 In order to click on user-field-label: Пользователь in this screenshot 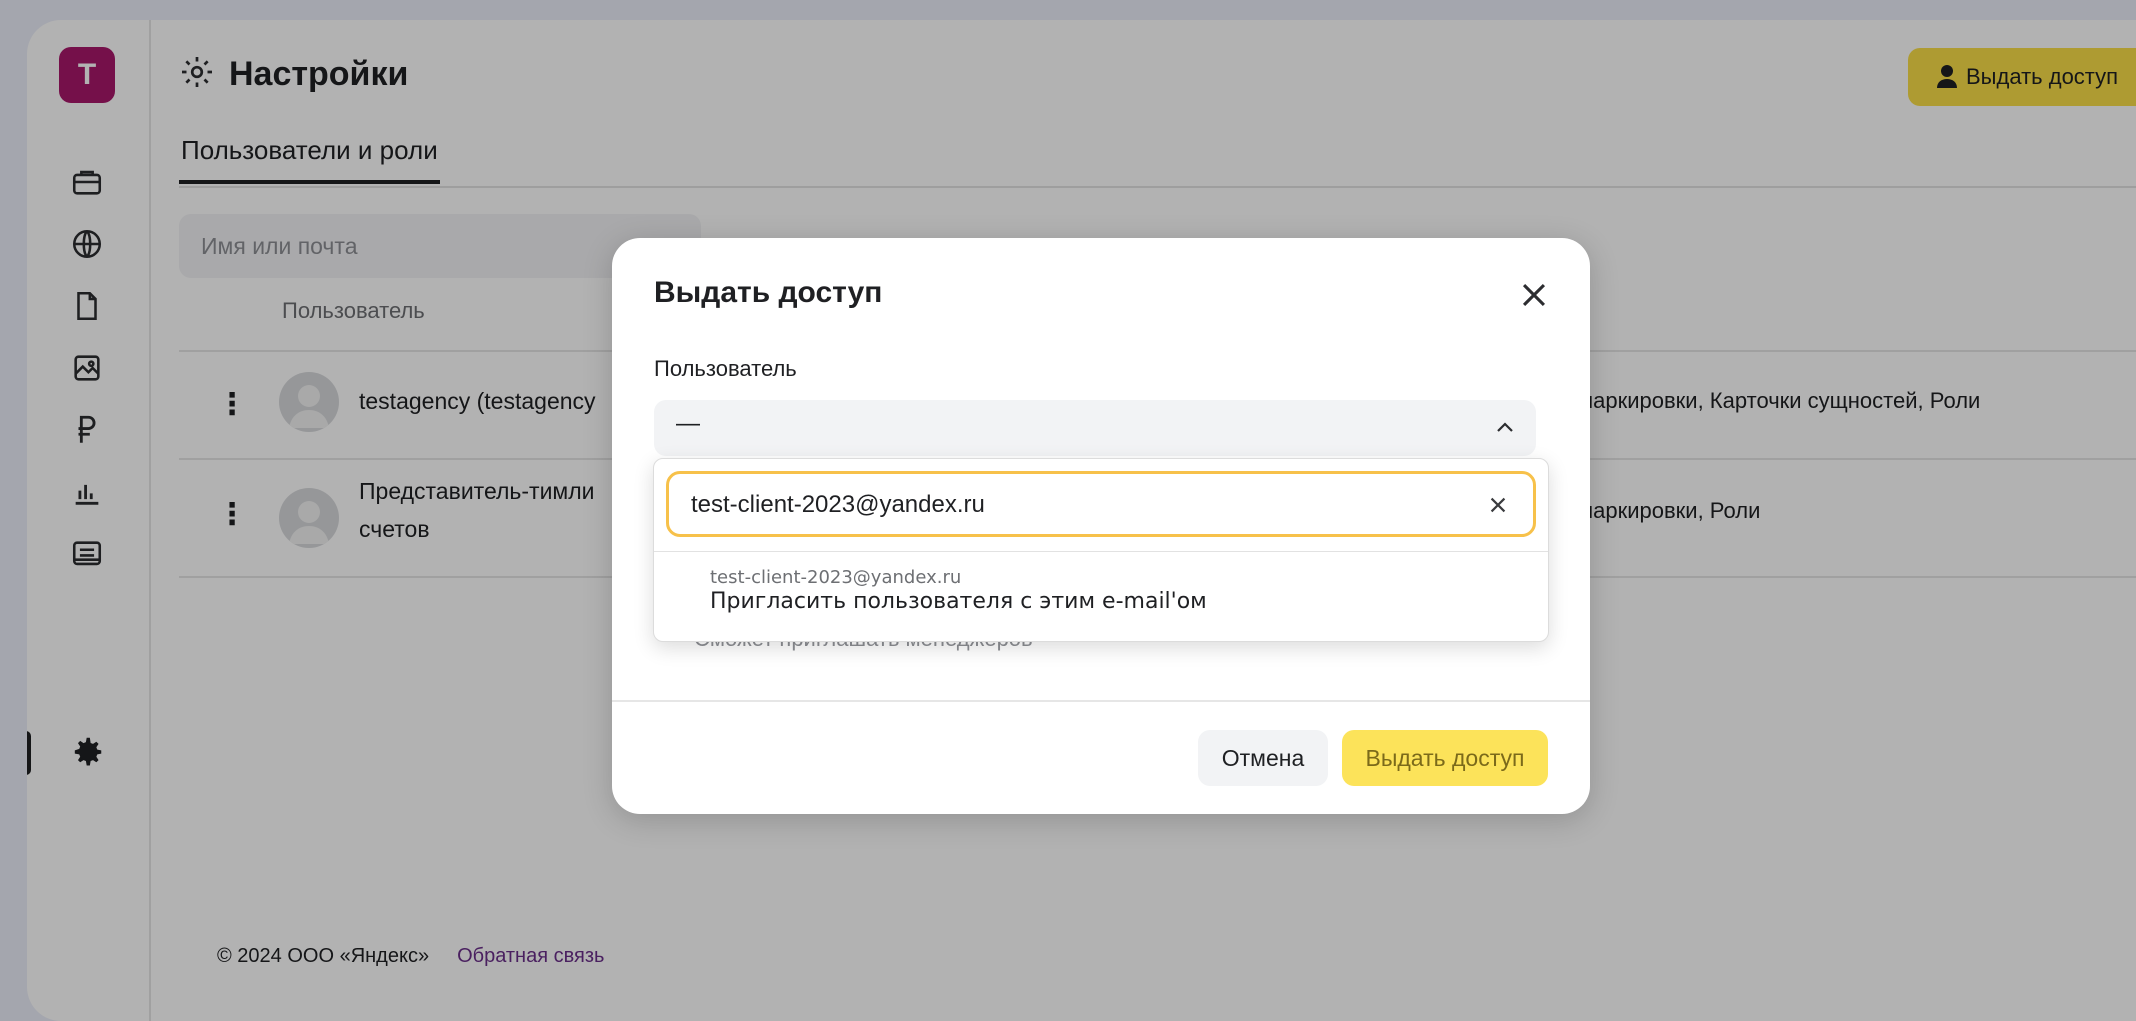, I will do `click(725, 368)`.